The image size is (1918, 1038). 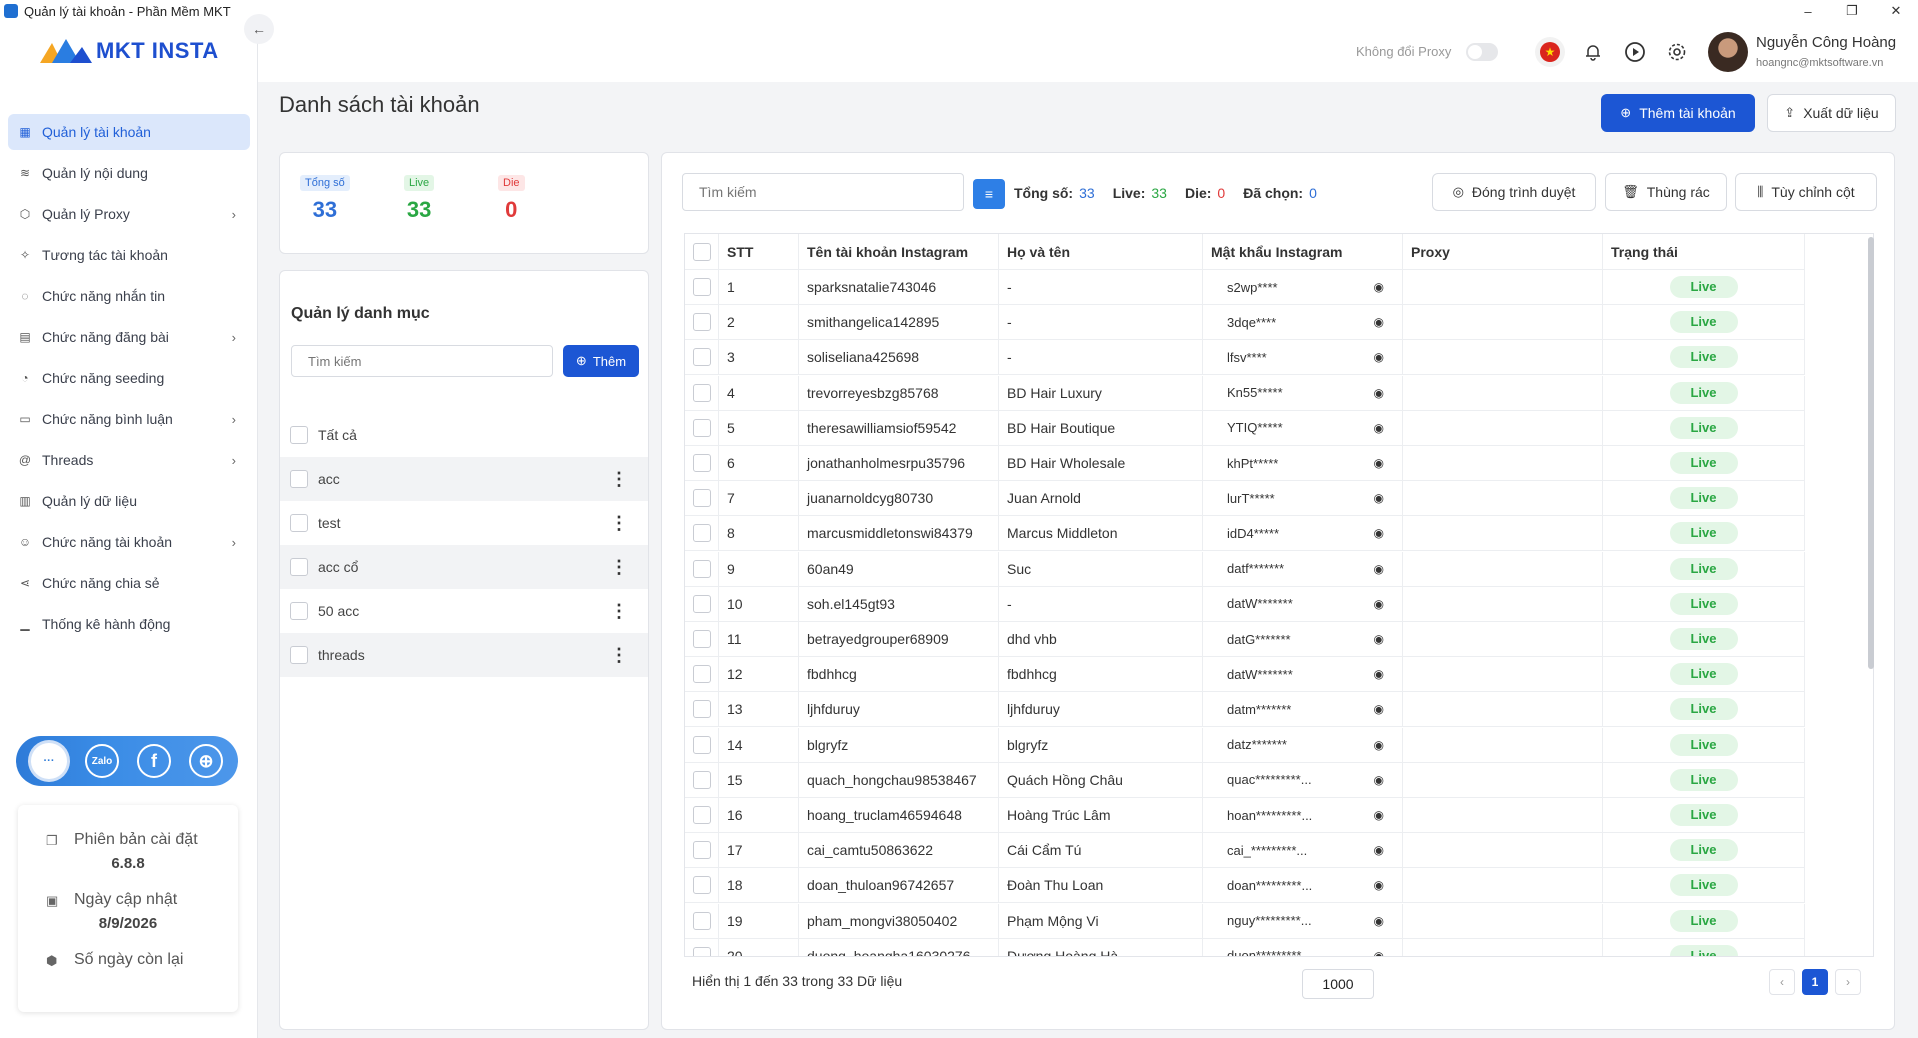 What do you see at coordinates (989, 194) in the screenshot?
I see `filter-icon: ≡` at bounding box center [989, 194].